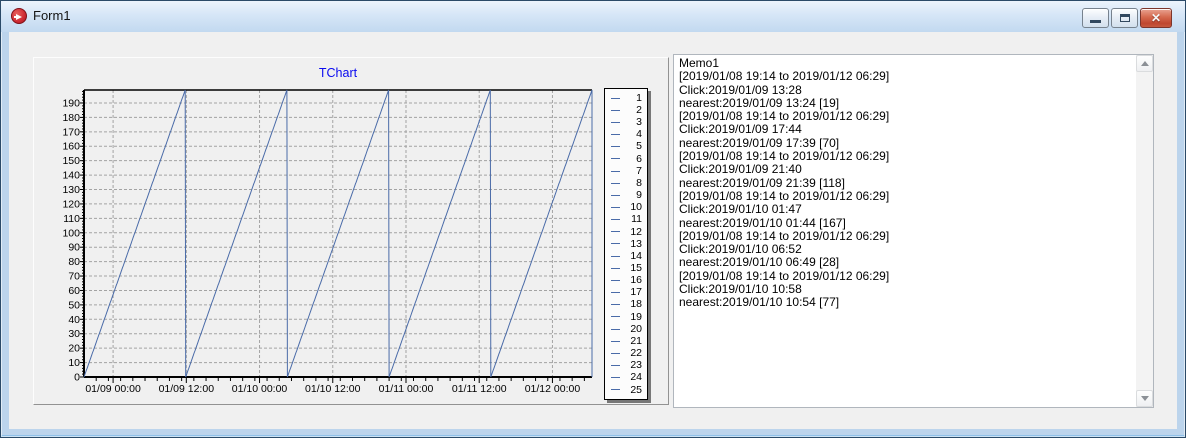 This screenshot has height=438, width=1186. Describe the element at coordinates (639, 97) in the screenshot. I see `legend-item-label: 1` at that location.